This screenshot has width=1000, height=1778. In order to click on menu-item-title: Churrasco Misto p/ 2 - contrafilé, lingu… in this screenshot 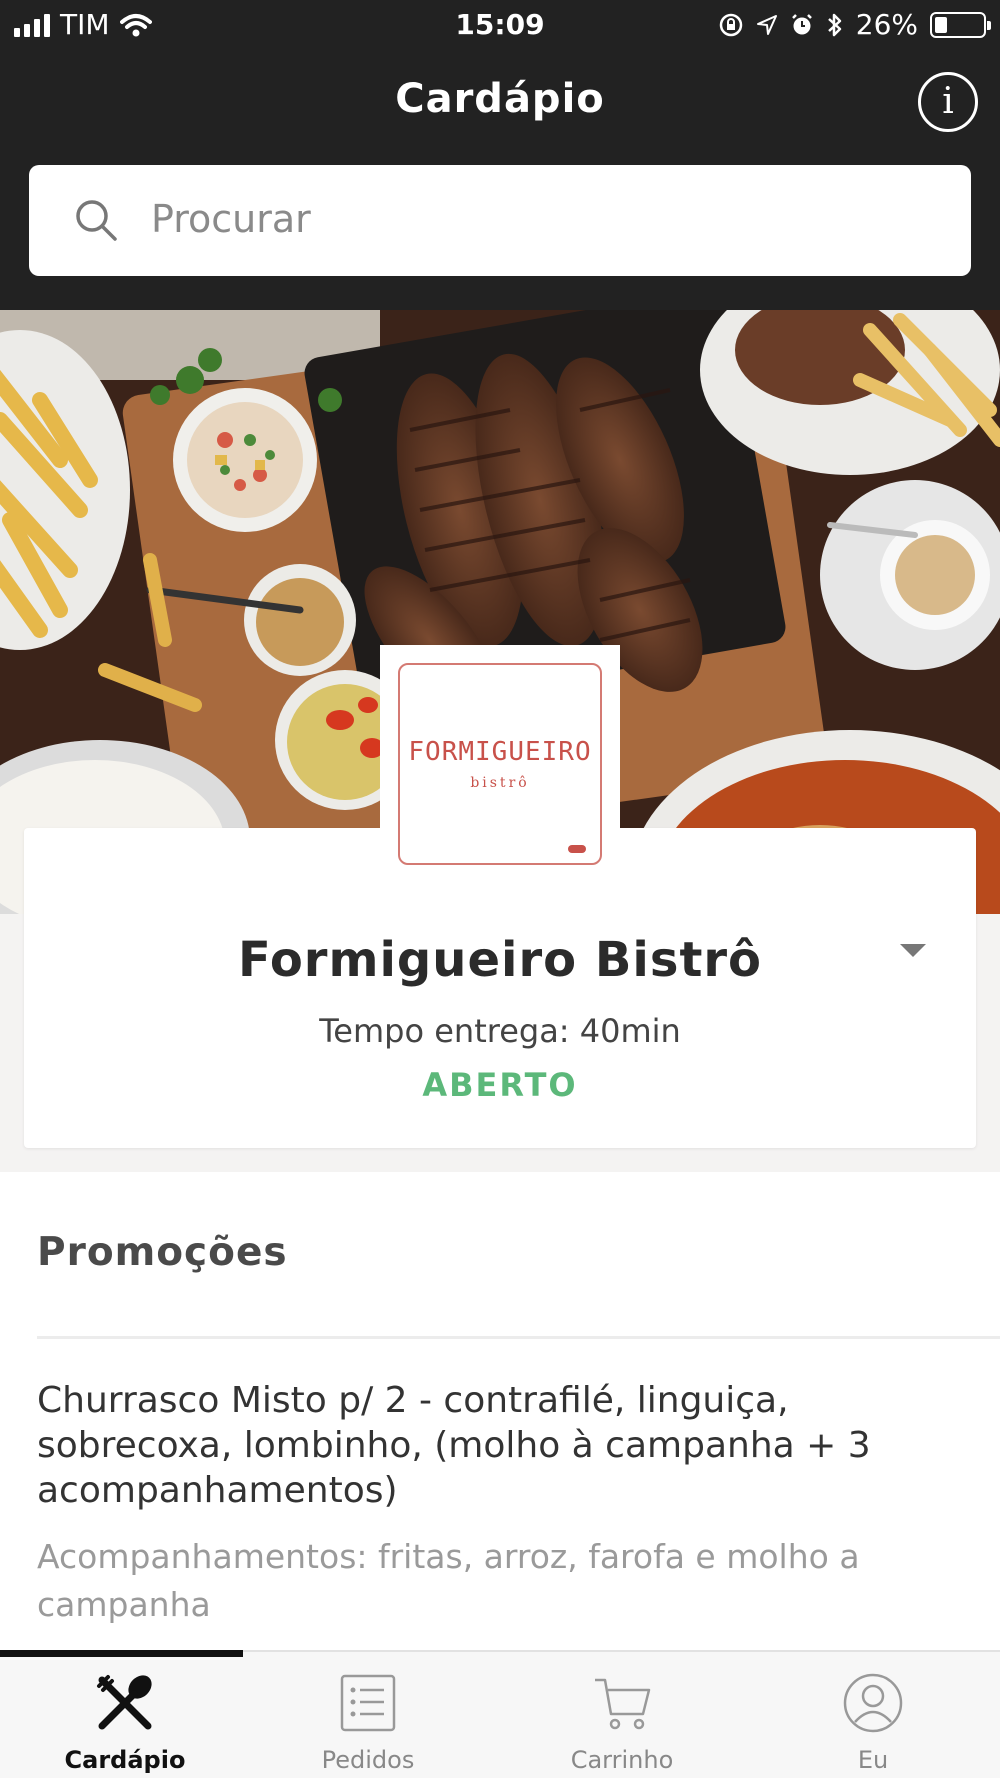, I will do `click(487, 1445)`.